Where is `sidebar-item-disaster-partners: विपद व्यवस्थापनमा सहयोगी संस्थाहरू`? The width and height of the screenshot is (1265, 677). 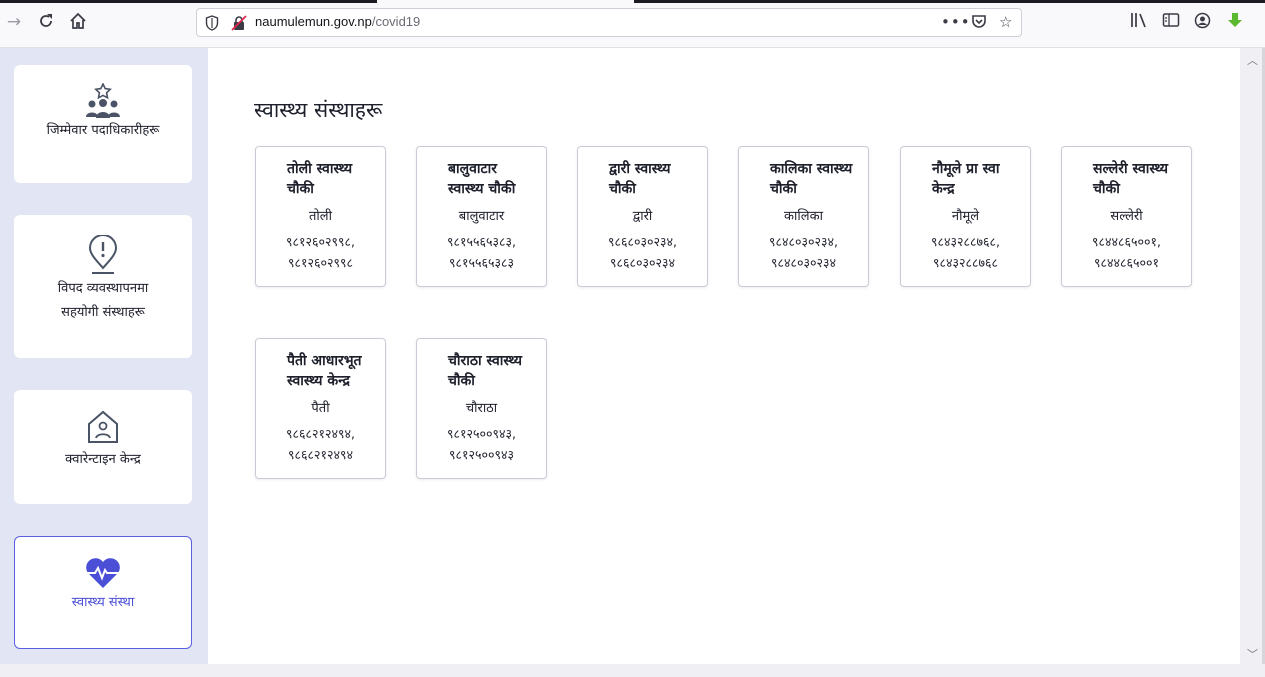
sidebar-item-disaster-partners: विपद व्यवस्थापनमा सहयोगी संस्थाहरू is located at coordinates (103, 286).